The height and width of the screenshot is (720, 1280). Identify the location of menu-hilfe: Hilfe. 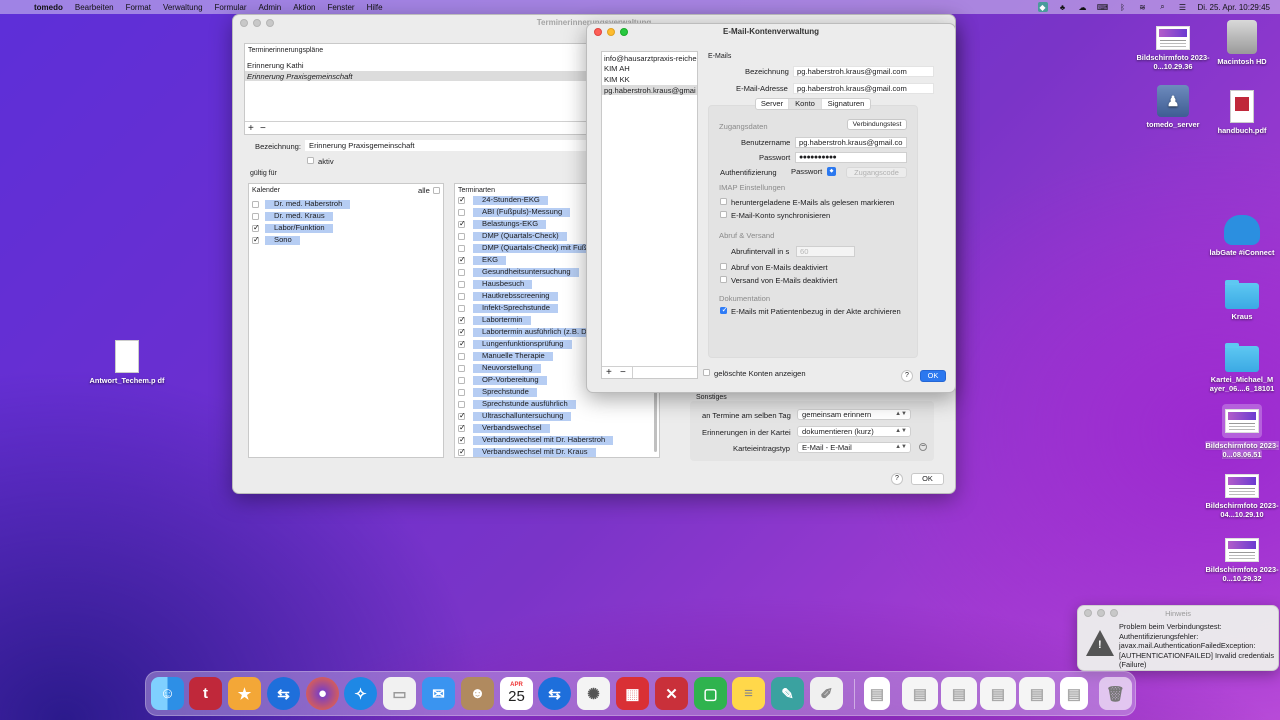
(375, 7).